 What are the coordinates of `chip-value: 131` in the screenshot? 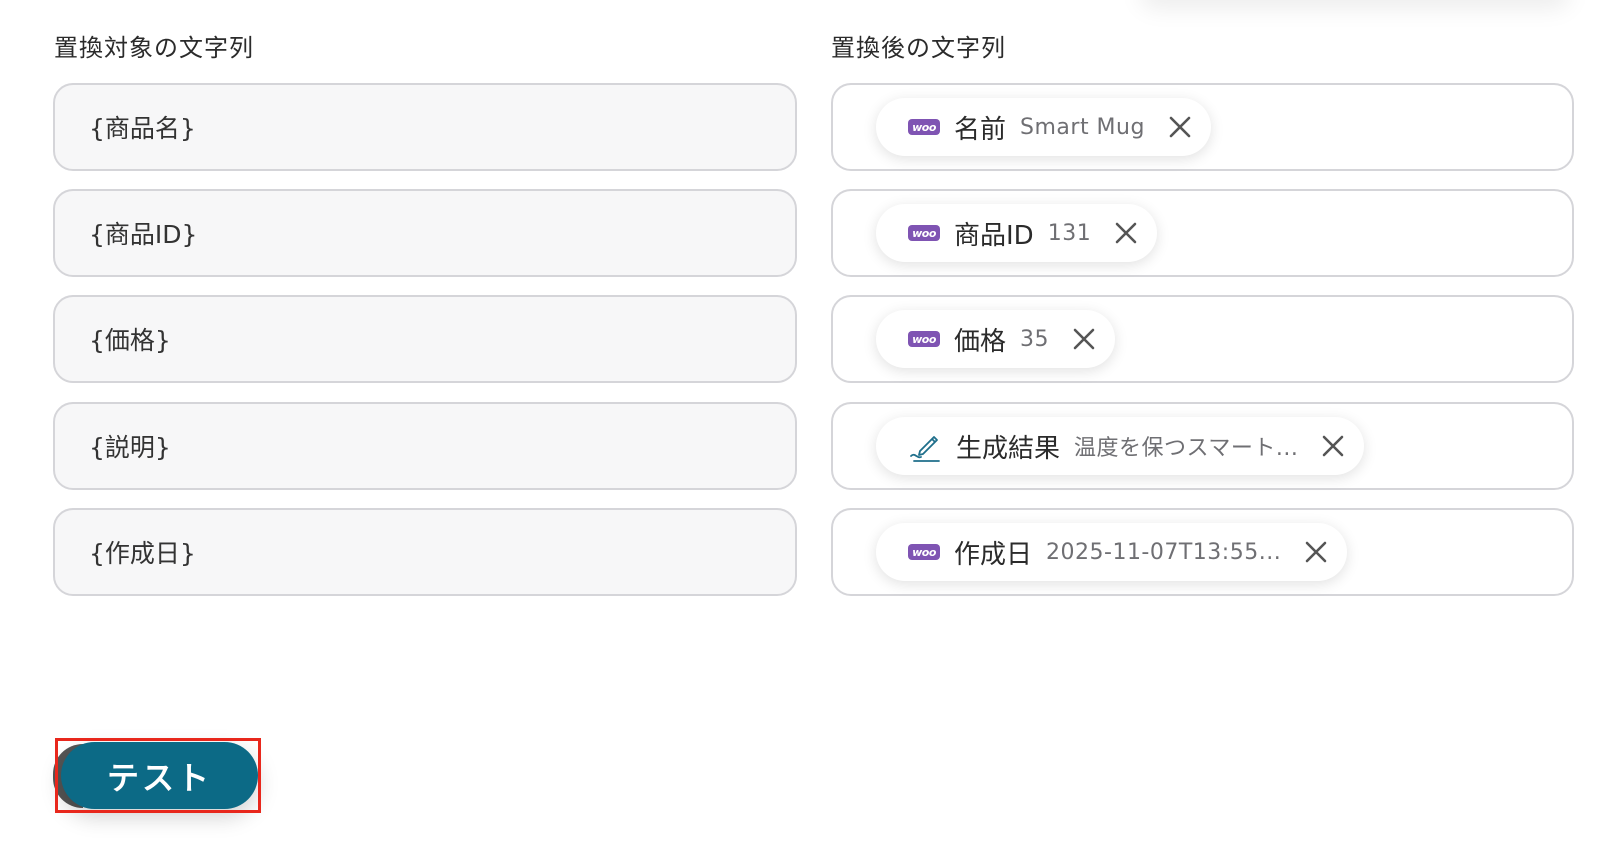 It's located at (1069, 233).